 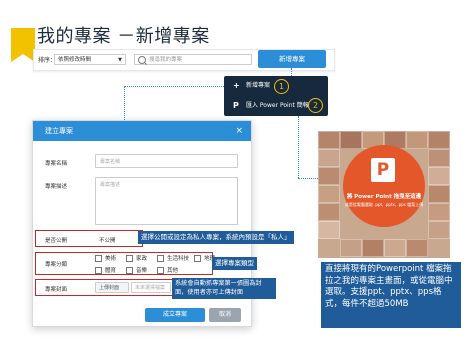 What do you see at coordinates (281, 86) in the screenshot?
I see `step-badge-1: 1` at bounding box center [281, 86].